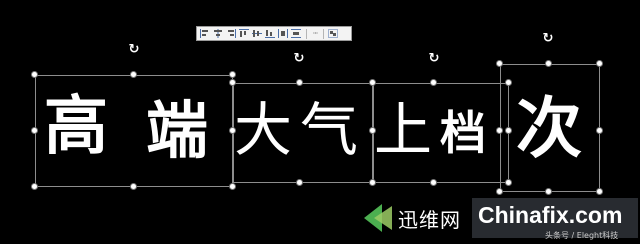 The width and height of the screenshot is (640, 244). I want to click on distribute-horizontal-icon, so click(283, 33).